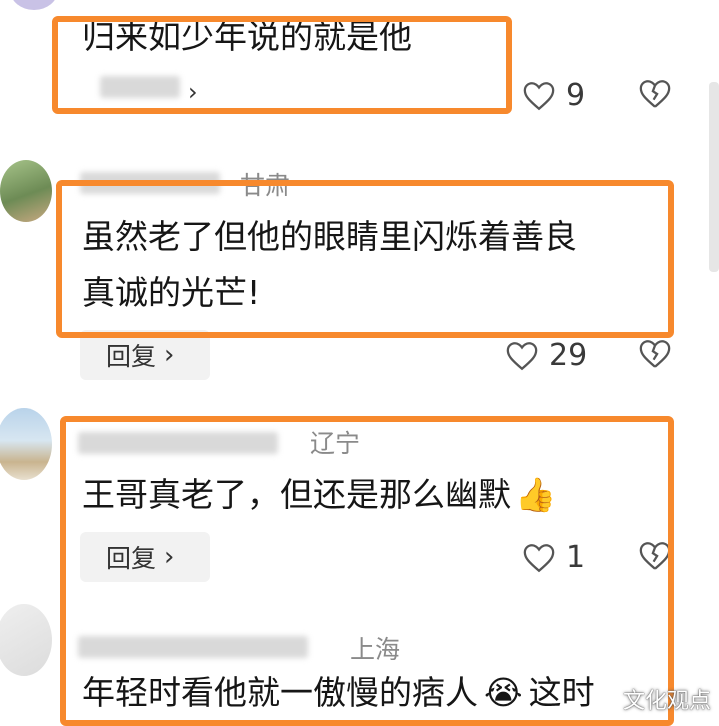 The image size is (719, 726). What do you see at coordinates (714, 177) in the screenshot?
I see `scrollbar` at bounding box center [714, 177].